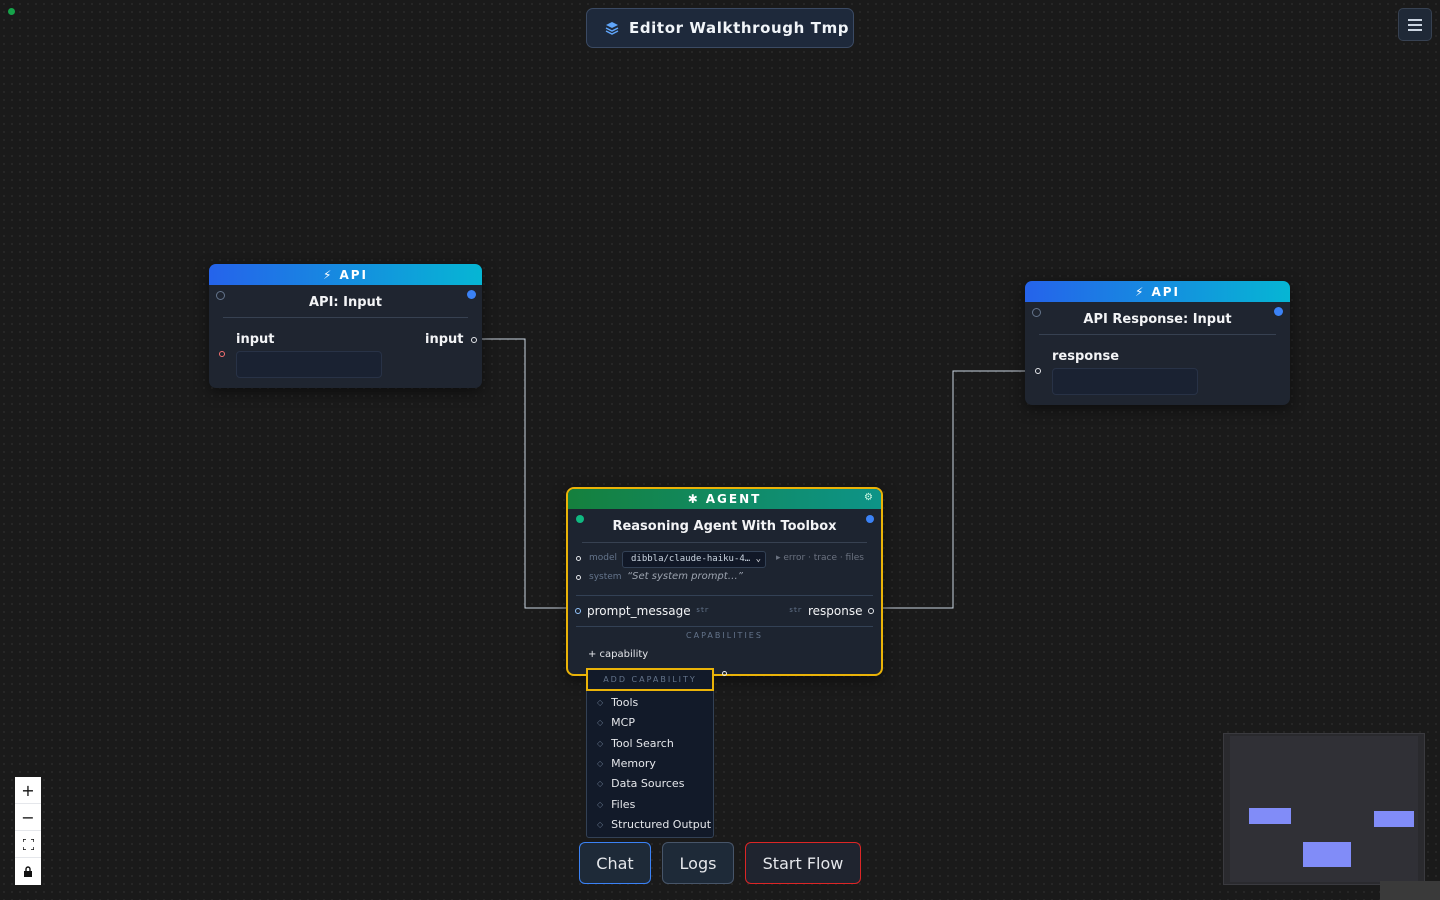 This screenshot has width=1440, height=900. Describe the element at coordinates (693, 499) in the screenshot. I see `agent-icon: ✱` at that location.